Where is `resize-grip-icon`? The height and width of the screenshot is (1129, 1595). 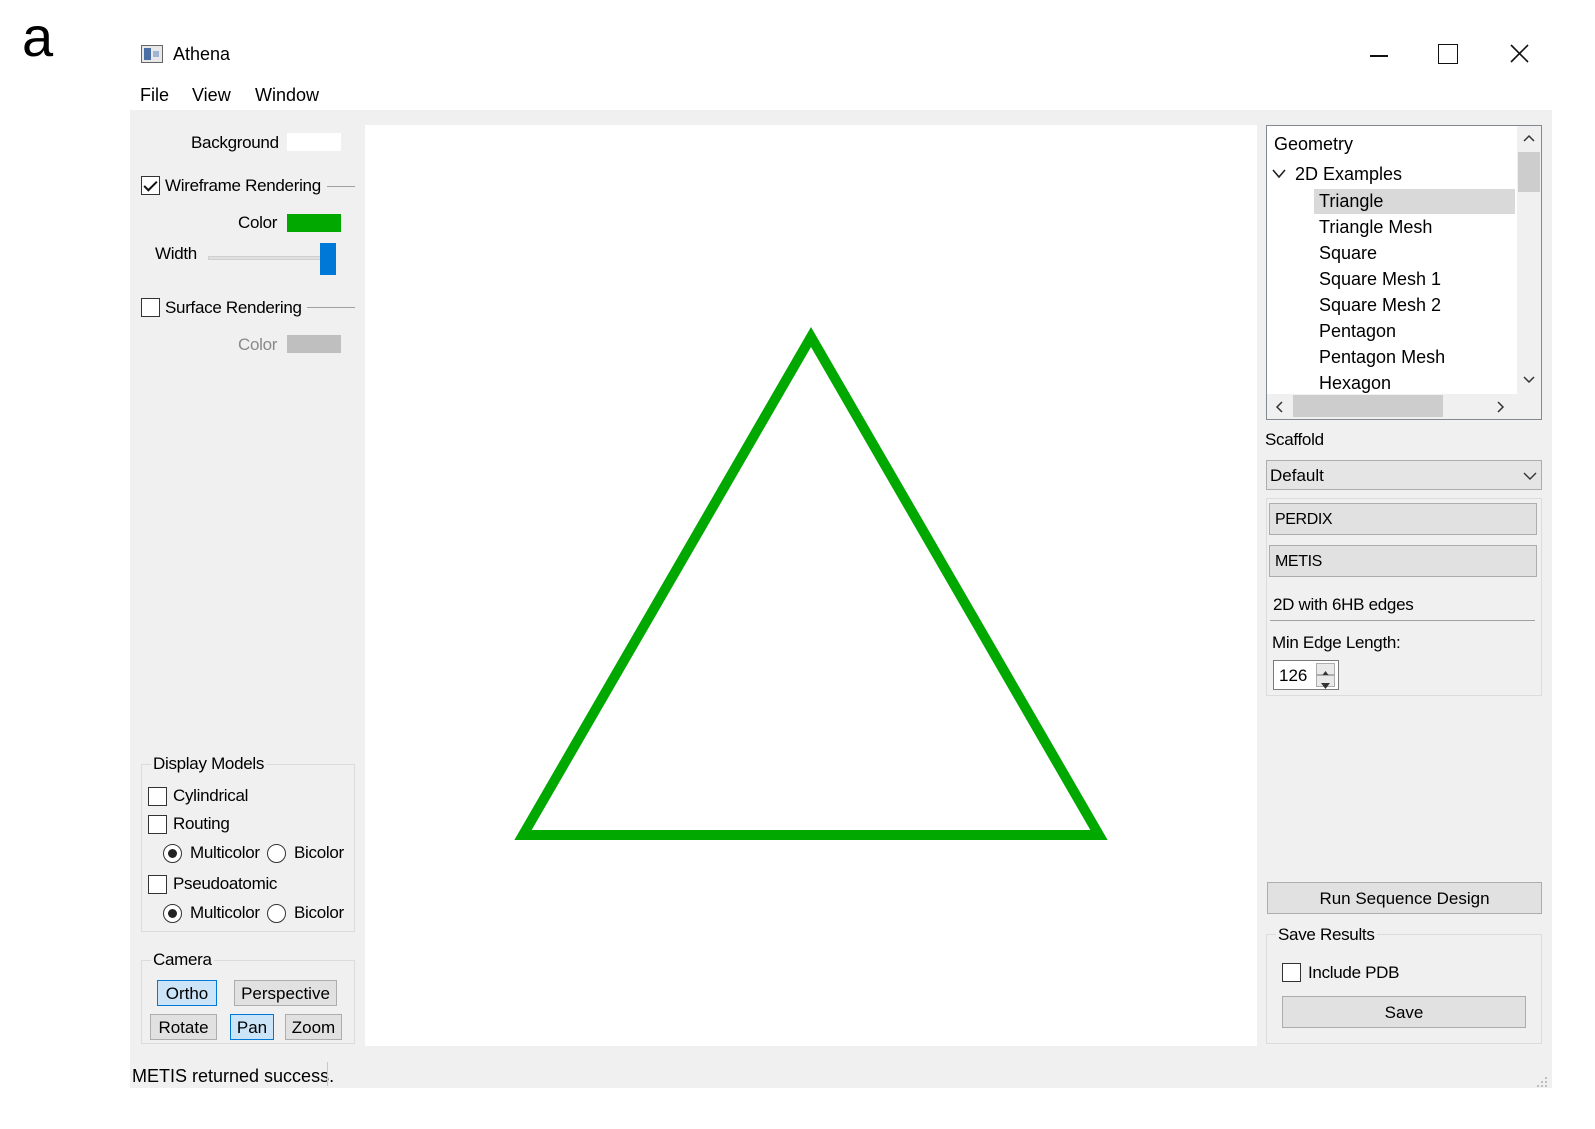
resize-grip-icon is located at coordinates (1542, 1080).